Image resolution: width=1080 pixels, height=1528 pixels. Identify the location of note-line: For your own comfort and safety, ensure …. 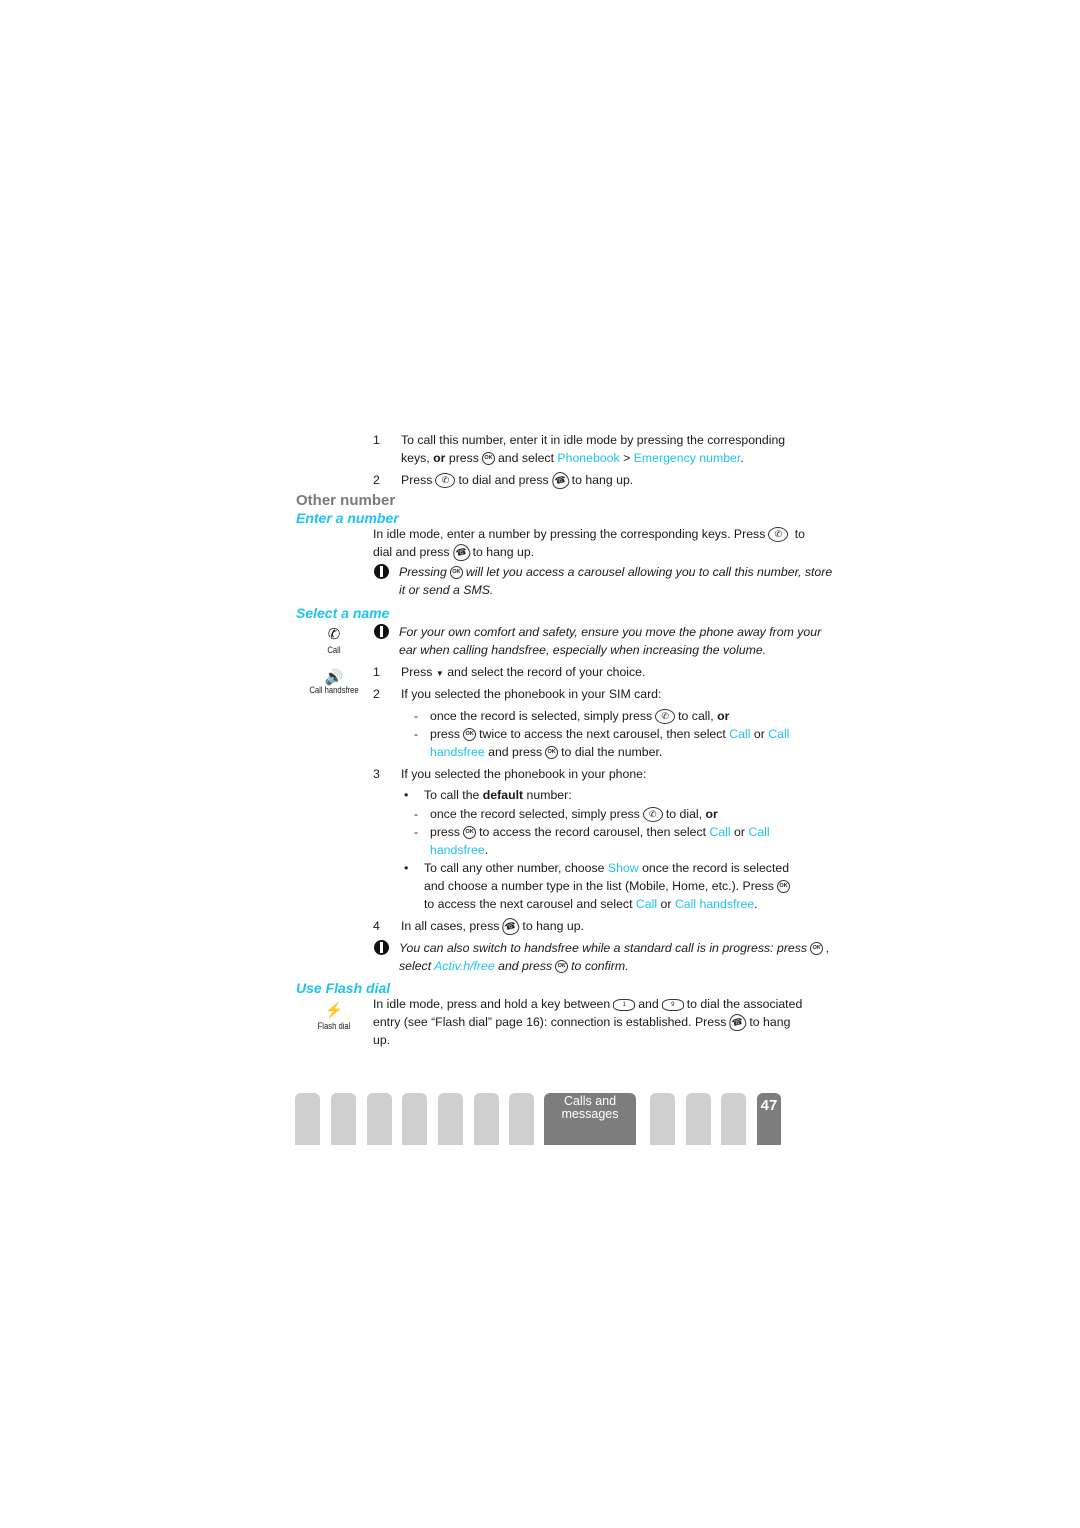
(610, 632).